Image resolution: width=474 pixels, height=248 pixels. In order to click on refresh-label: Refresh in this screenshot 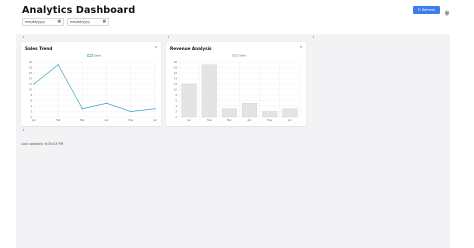, I will do `click(428, 10)`.